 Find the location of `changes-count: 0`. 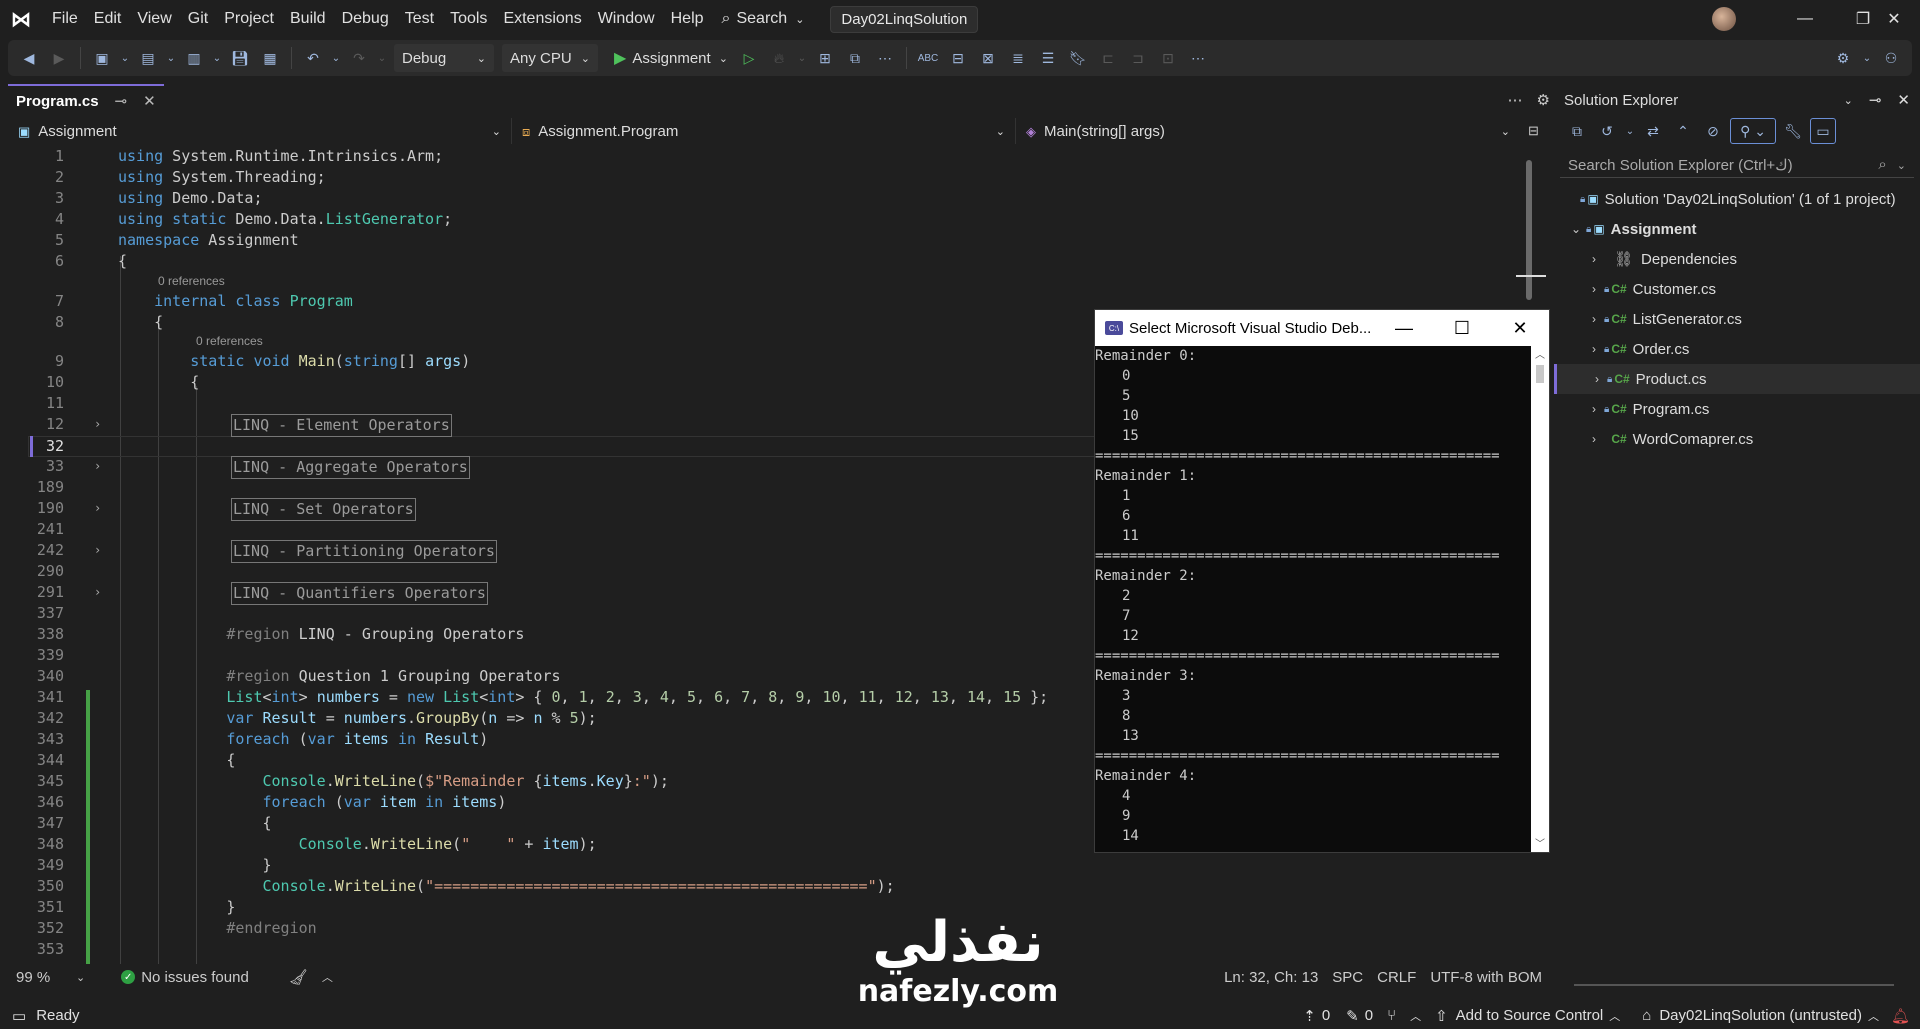

changes-count: 0 is located at coordinates (1369, 1015).